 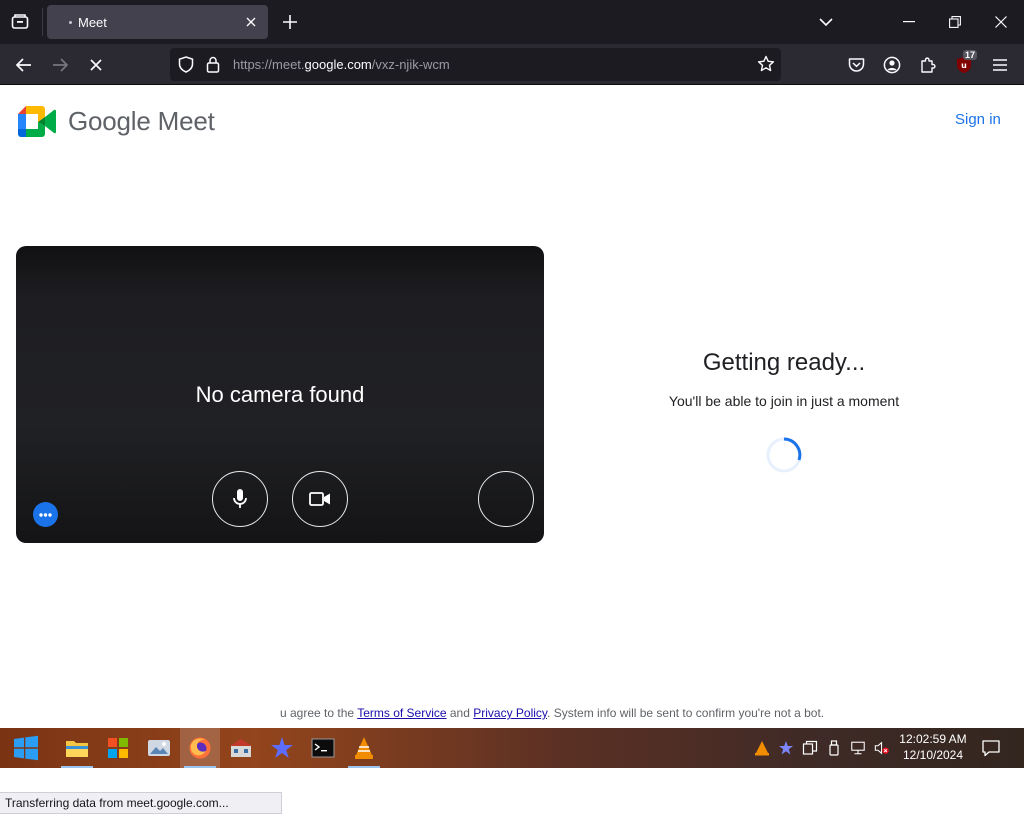 What do you see at coordinates (269, 64) in the screenshot?
I see `url-prefix: https://meet.` at bounding box center [269, 64].